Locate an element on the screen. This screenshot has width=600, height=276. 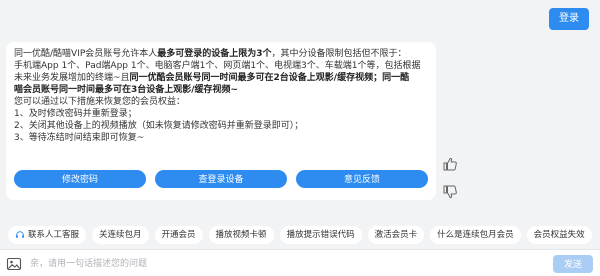
quick-reply-chip: 播放提示错误代码 is located at coordinates (320, 235).